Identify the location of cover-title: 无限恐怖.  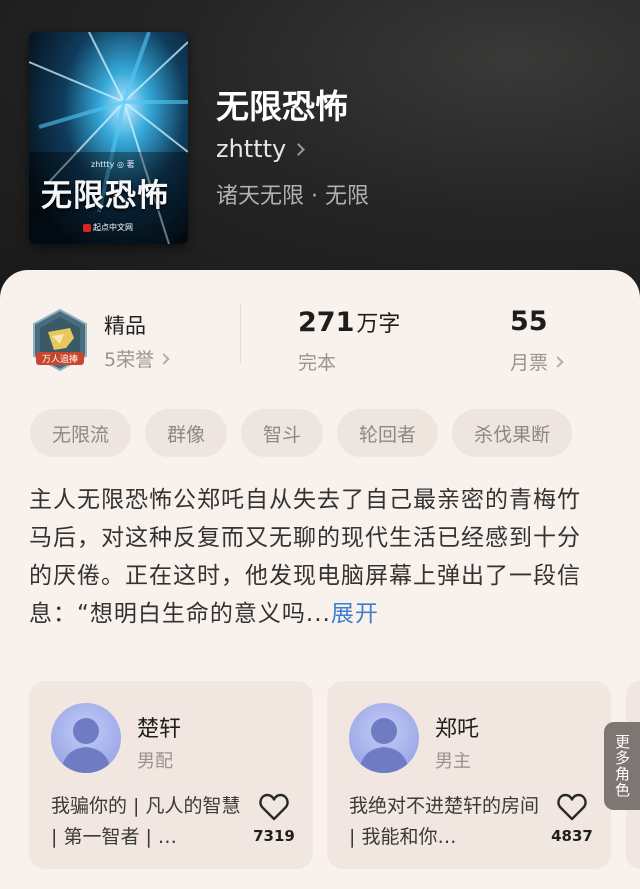
(105, 196).